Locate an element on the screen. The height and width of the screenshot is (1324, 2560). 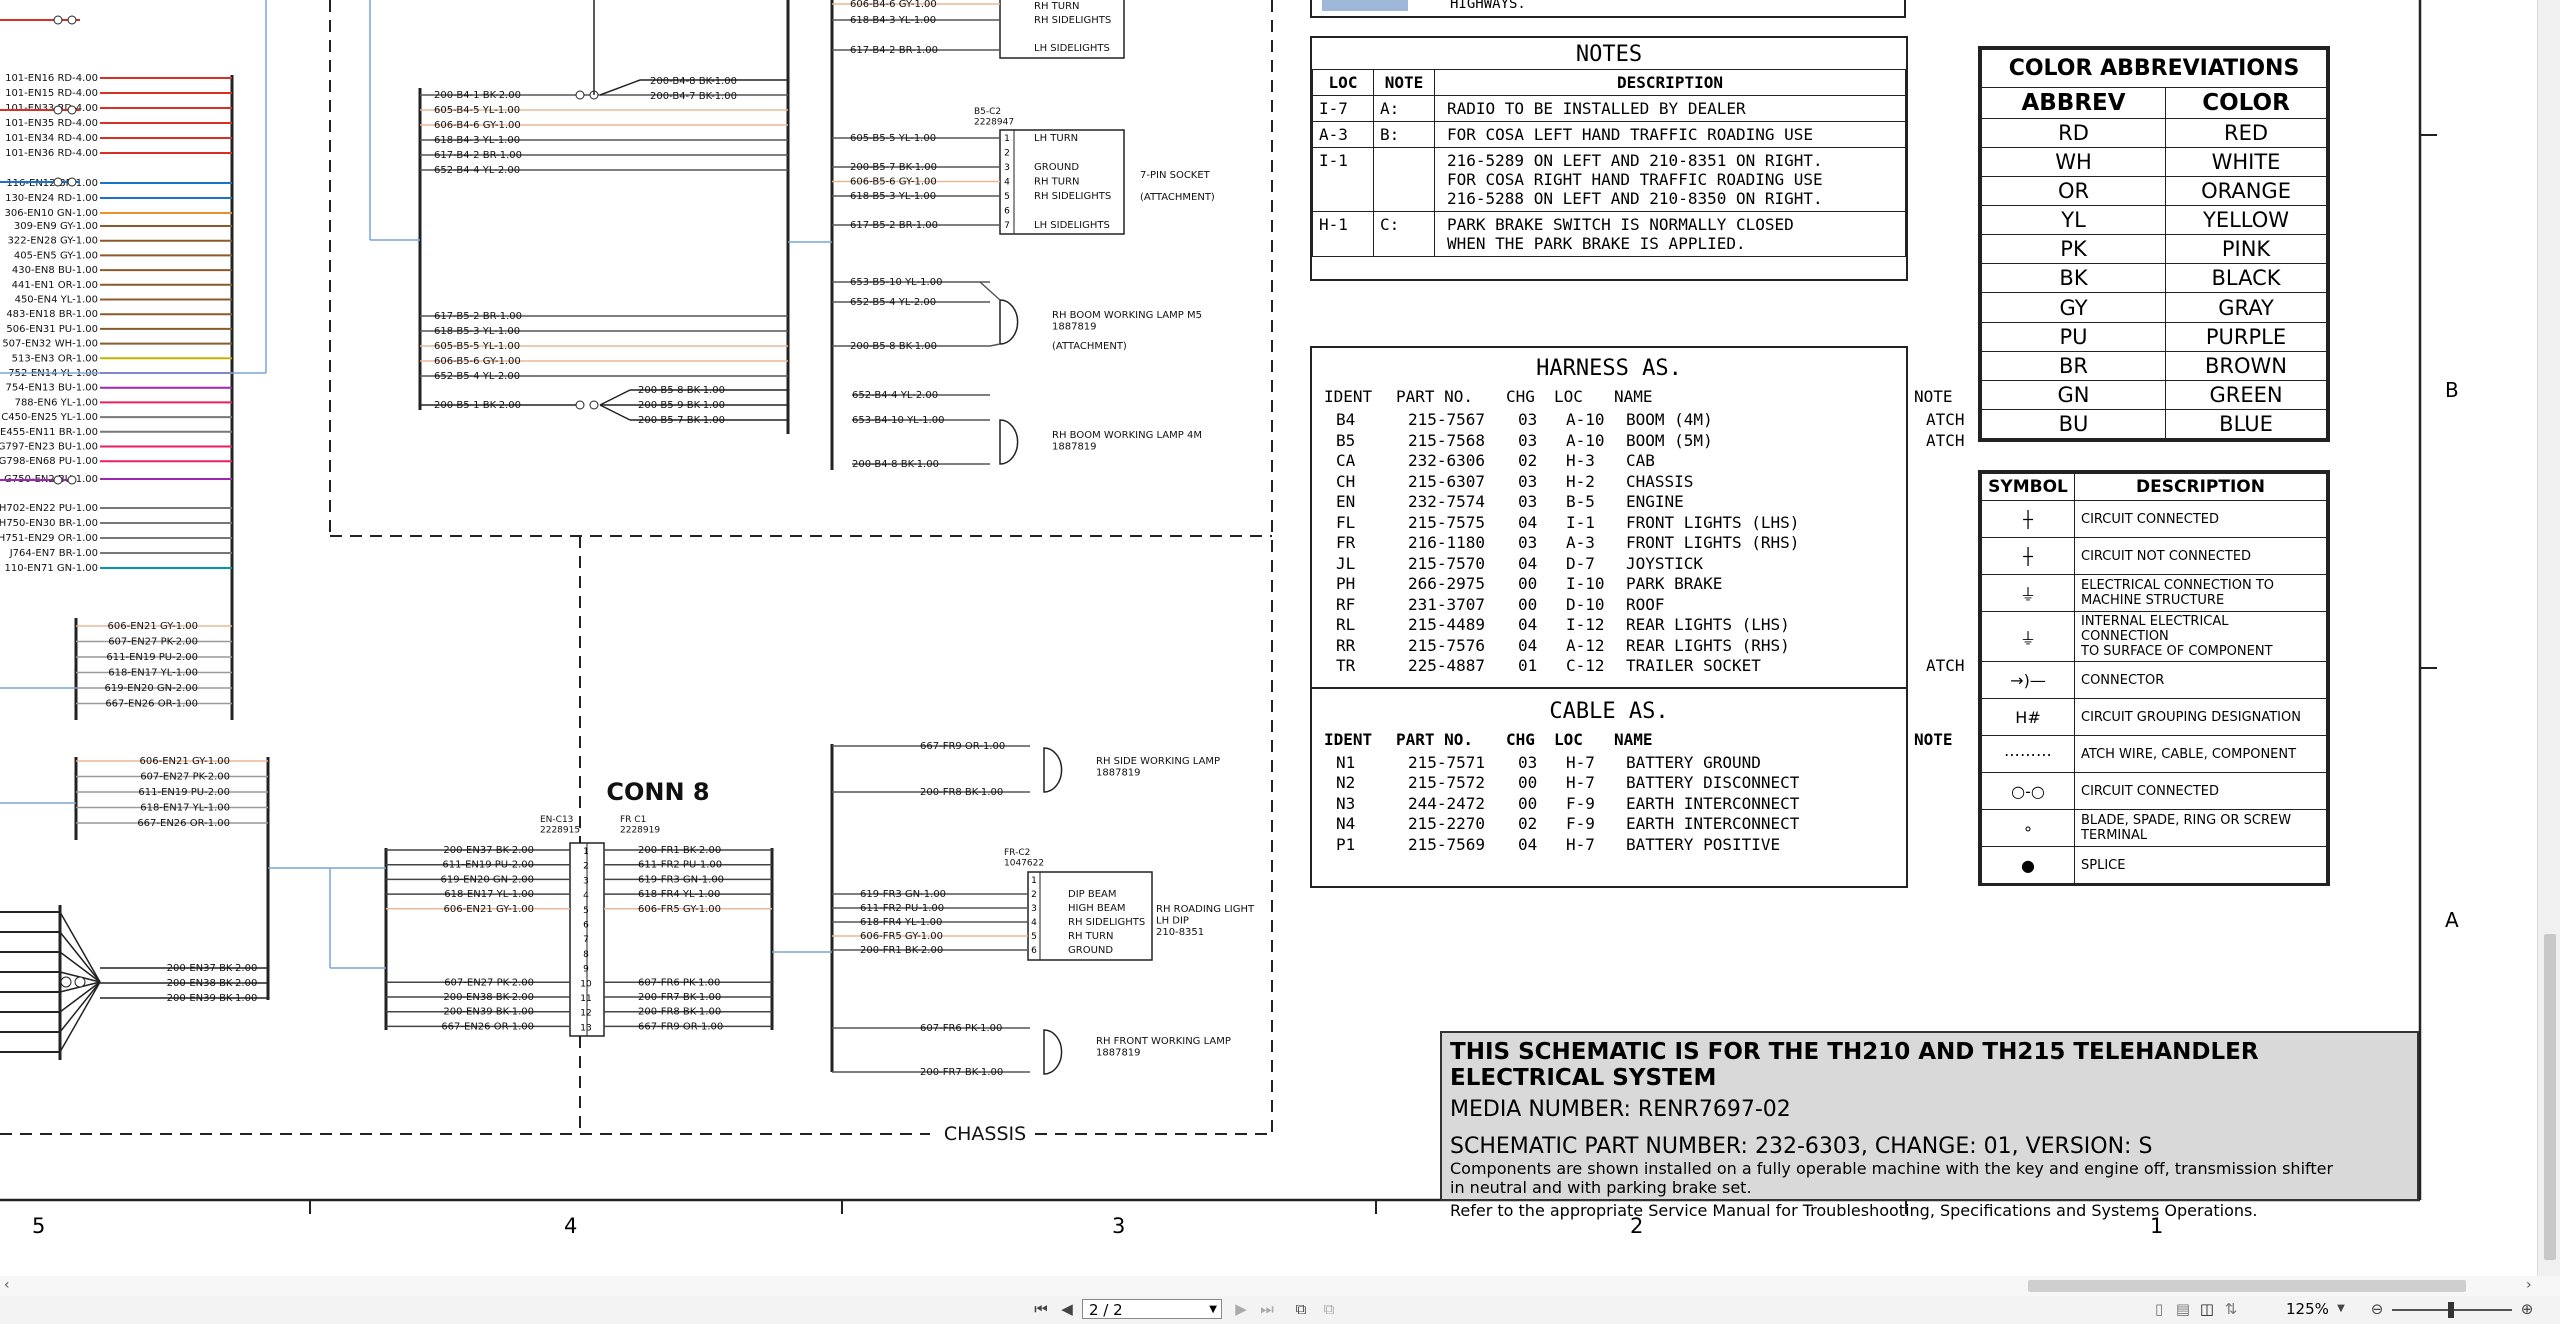
chassis-label: CHASSIS is located at coordinates (985, 1134).